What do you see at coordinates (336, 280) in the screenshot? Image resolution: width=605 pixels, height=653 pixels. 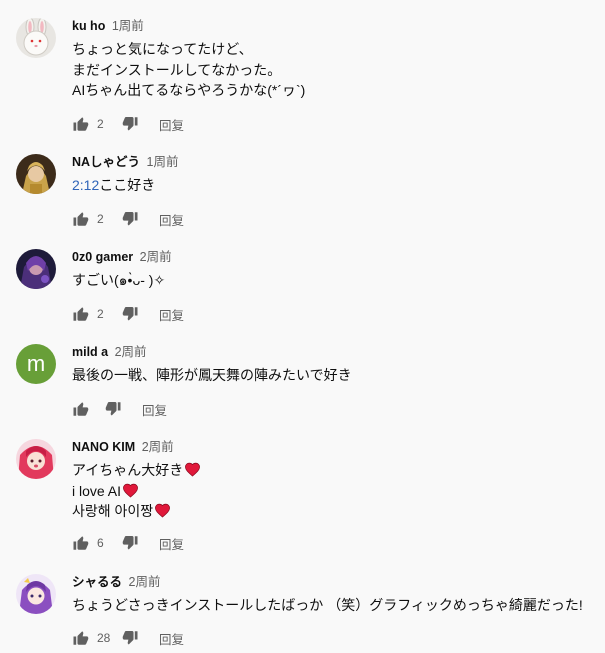 I see `comment-text: すごい(๑•̀ᴗ- )✧` at bounding box center [336, 280].